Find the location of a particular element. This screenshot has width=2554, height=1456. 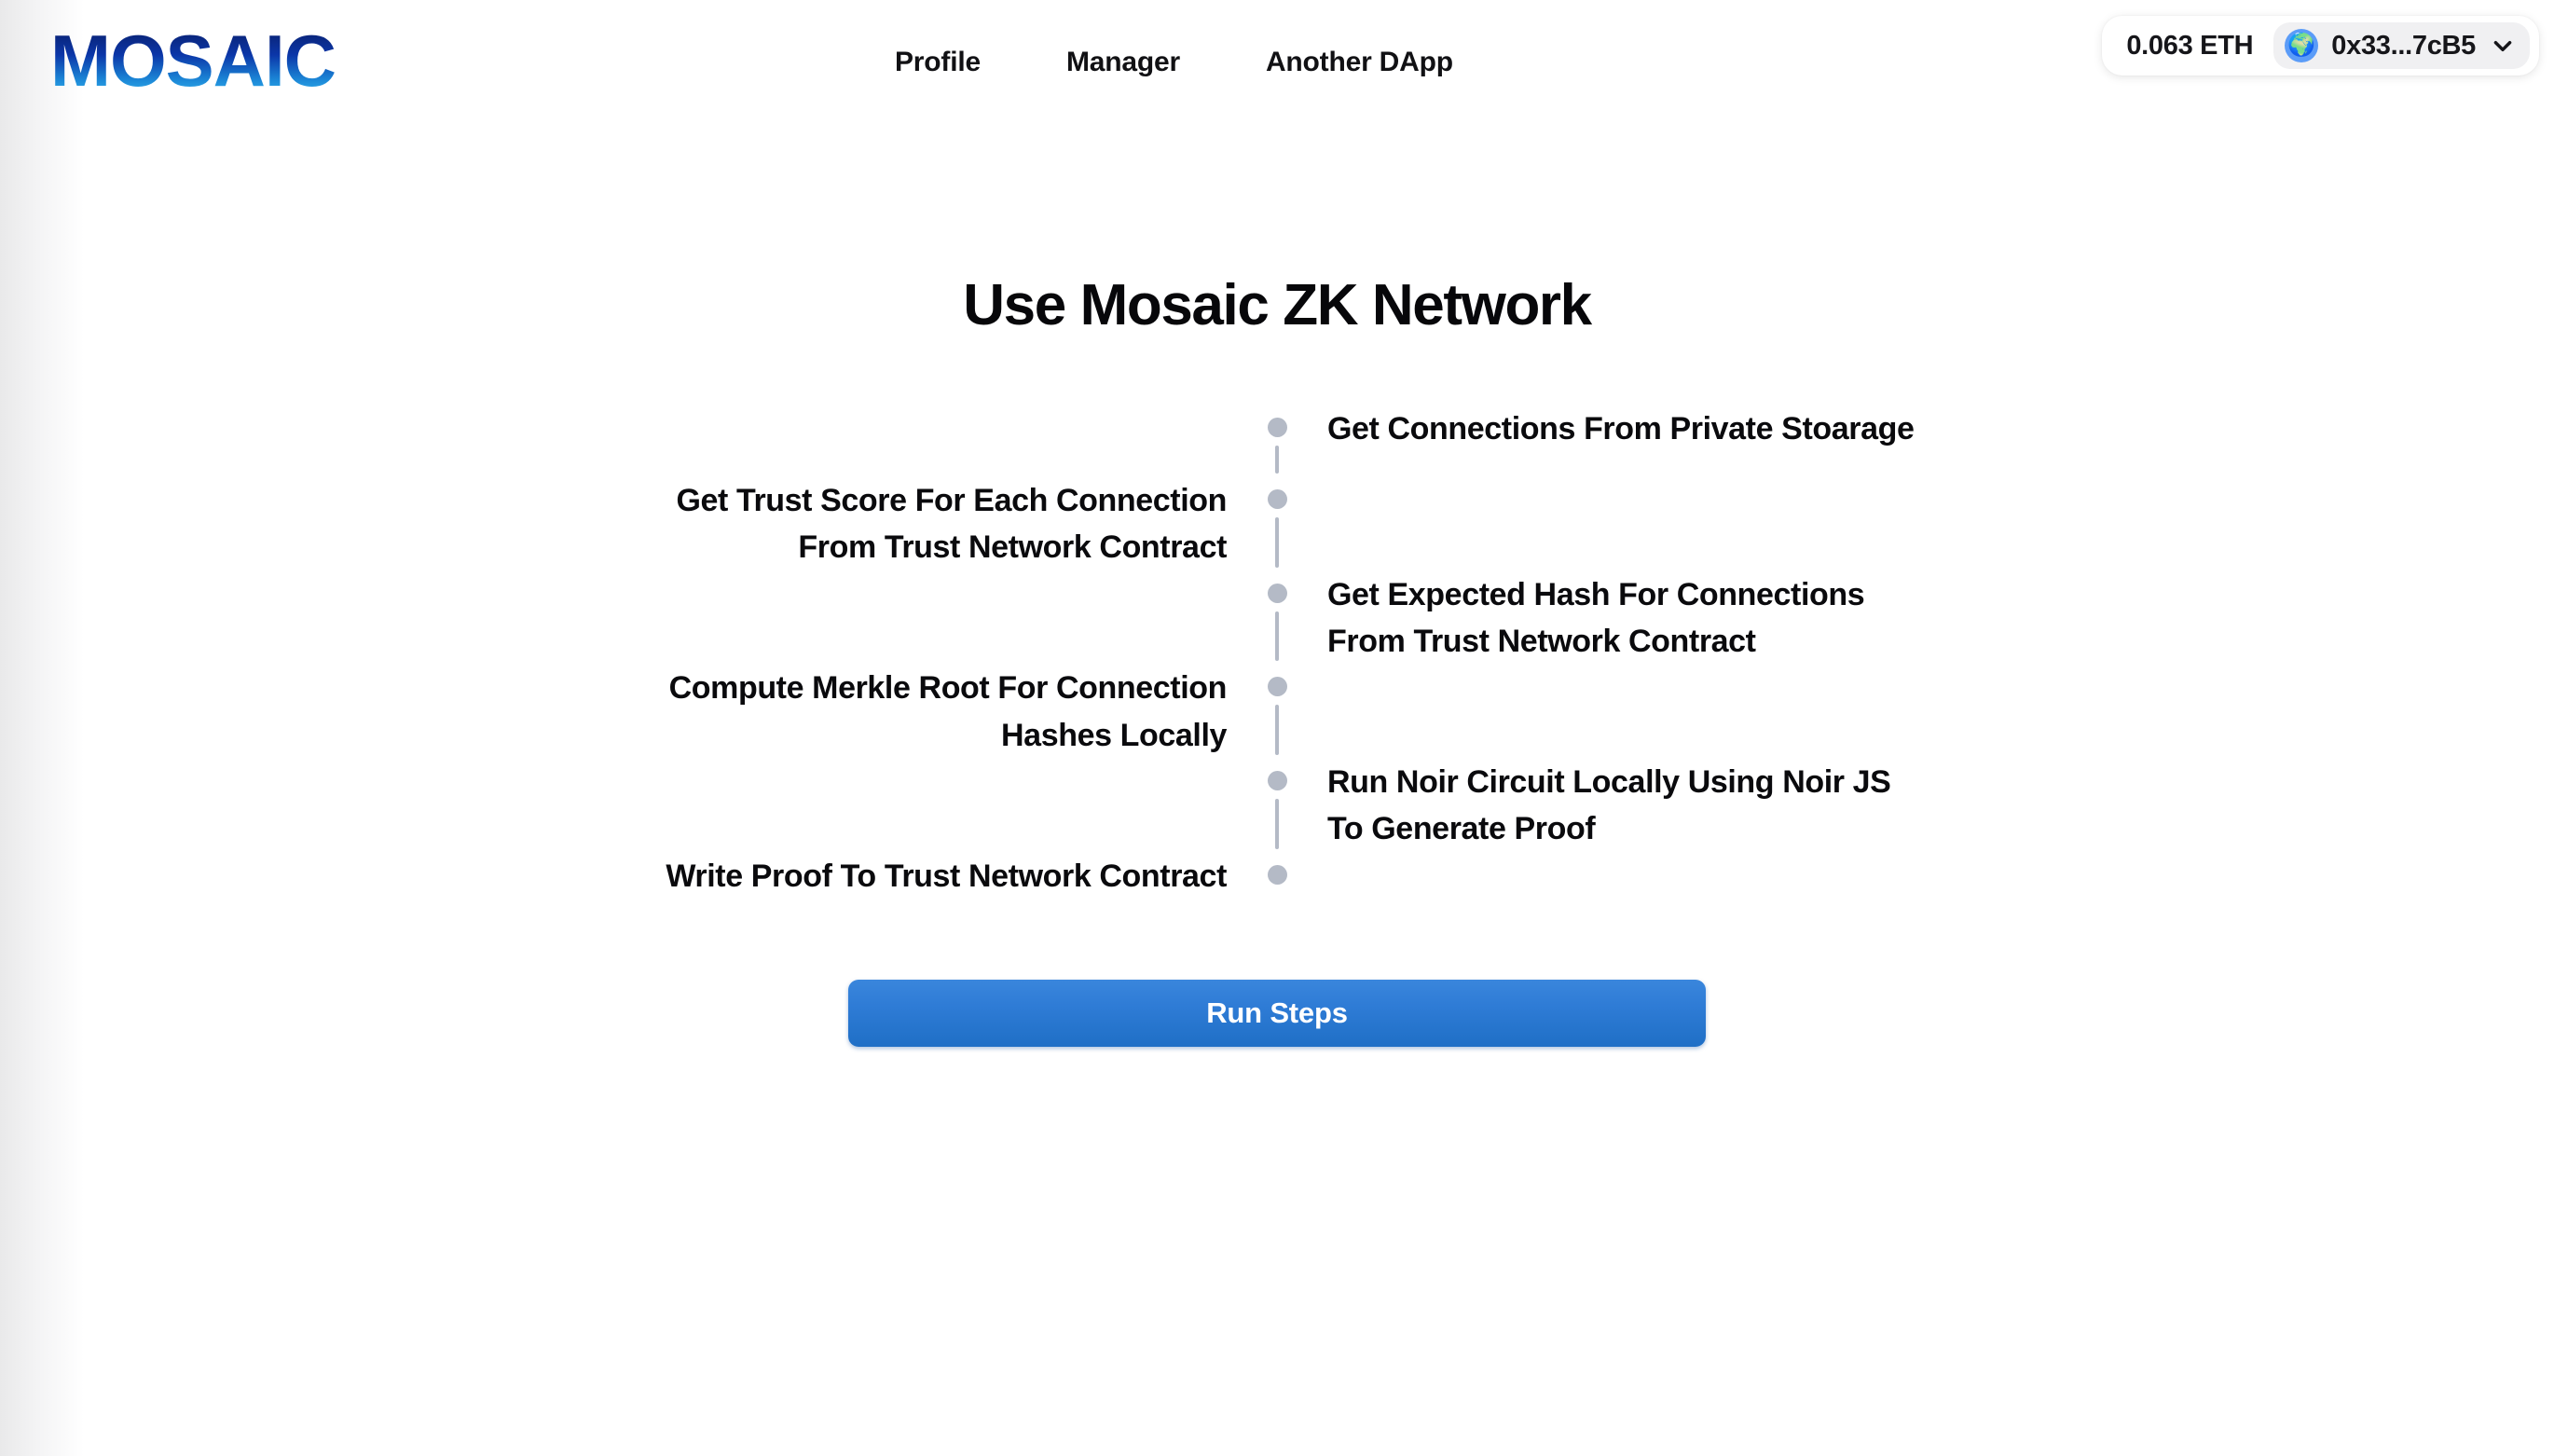

globe-icon: 🌍 is located at coordinates (2302, 45).